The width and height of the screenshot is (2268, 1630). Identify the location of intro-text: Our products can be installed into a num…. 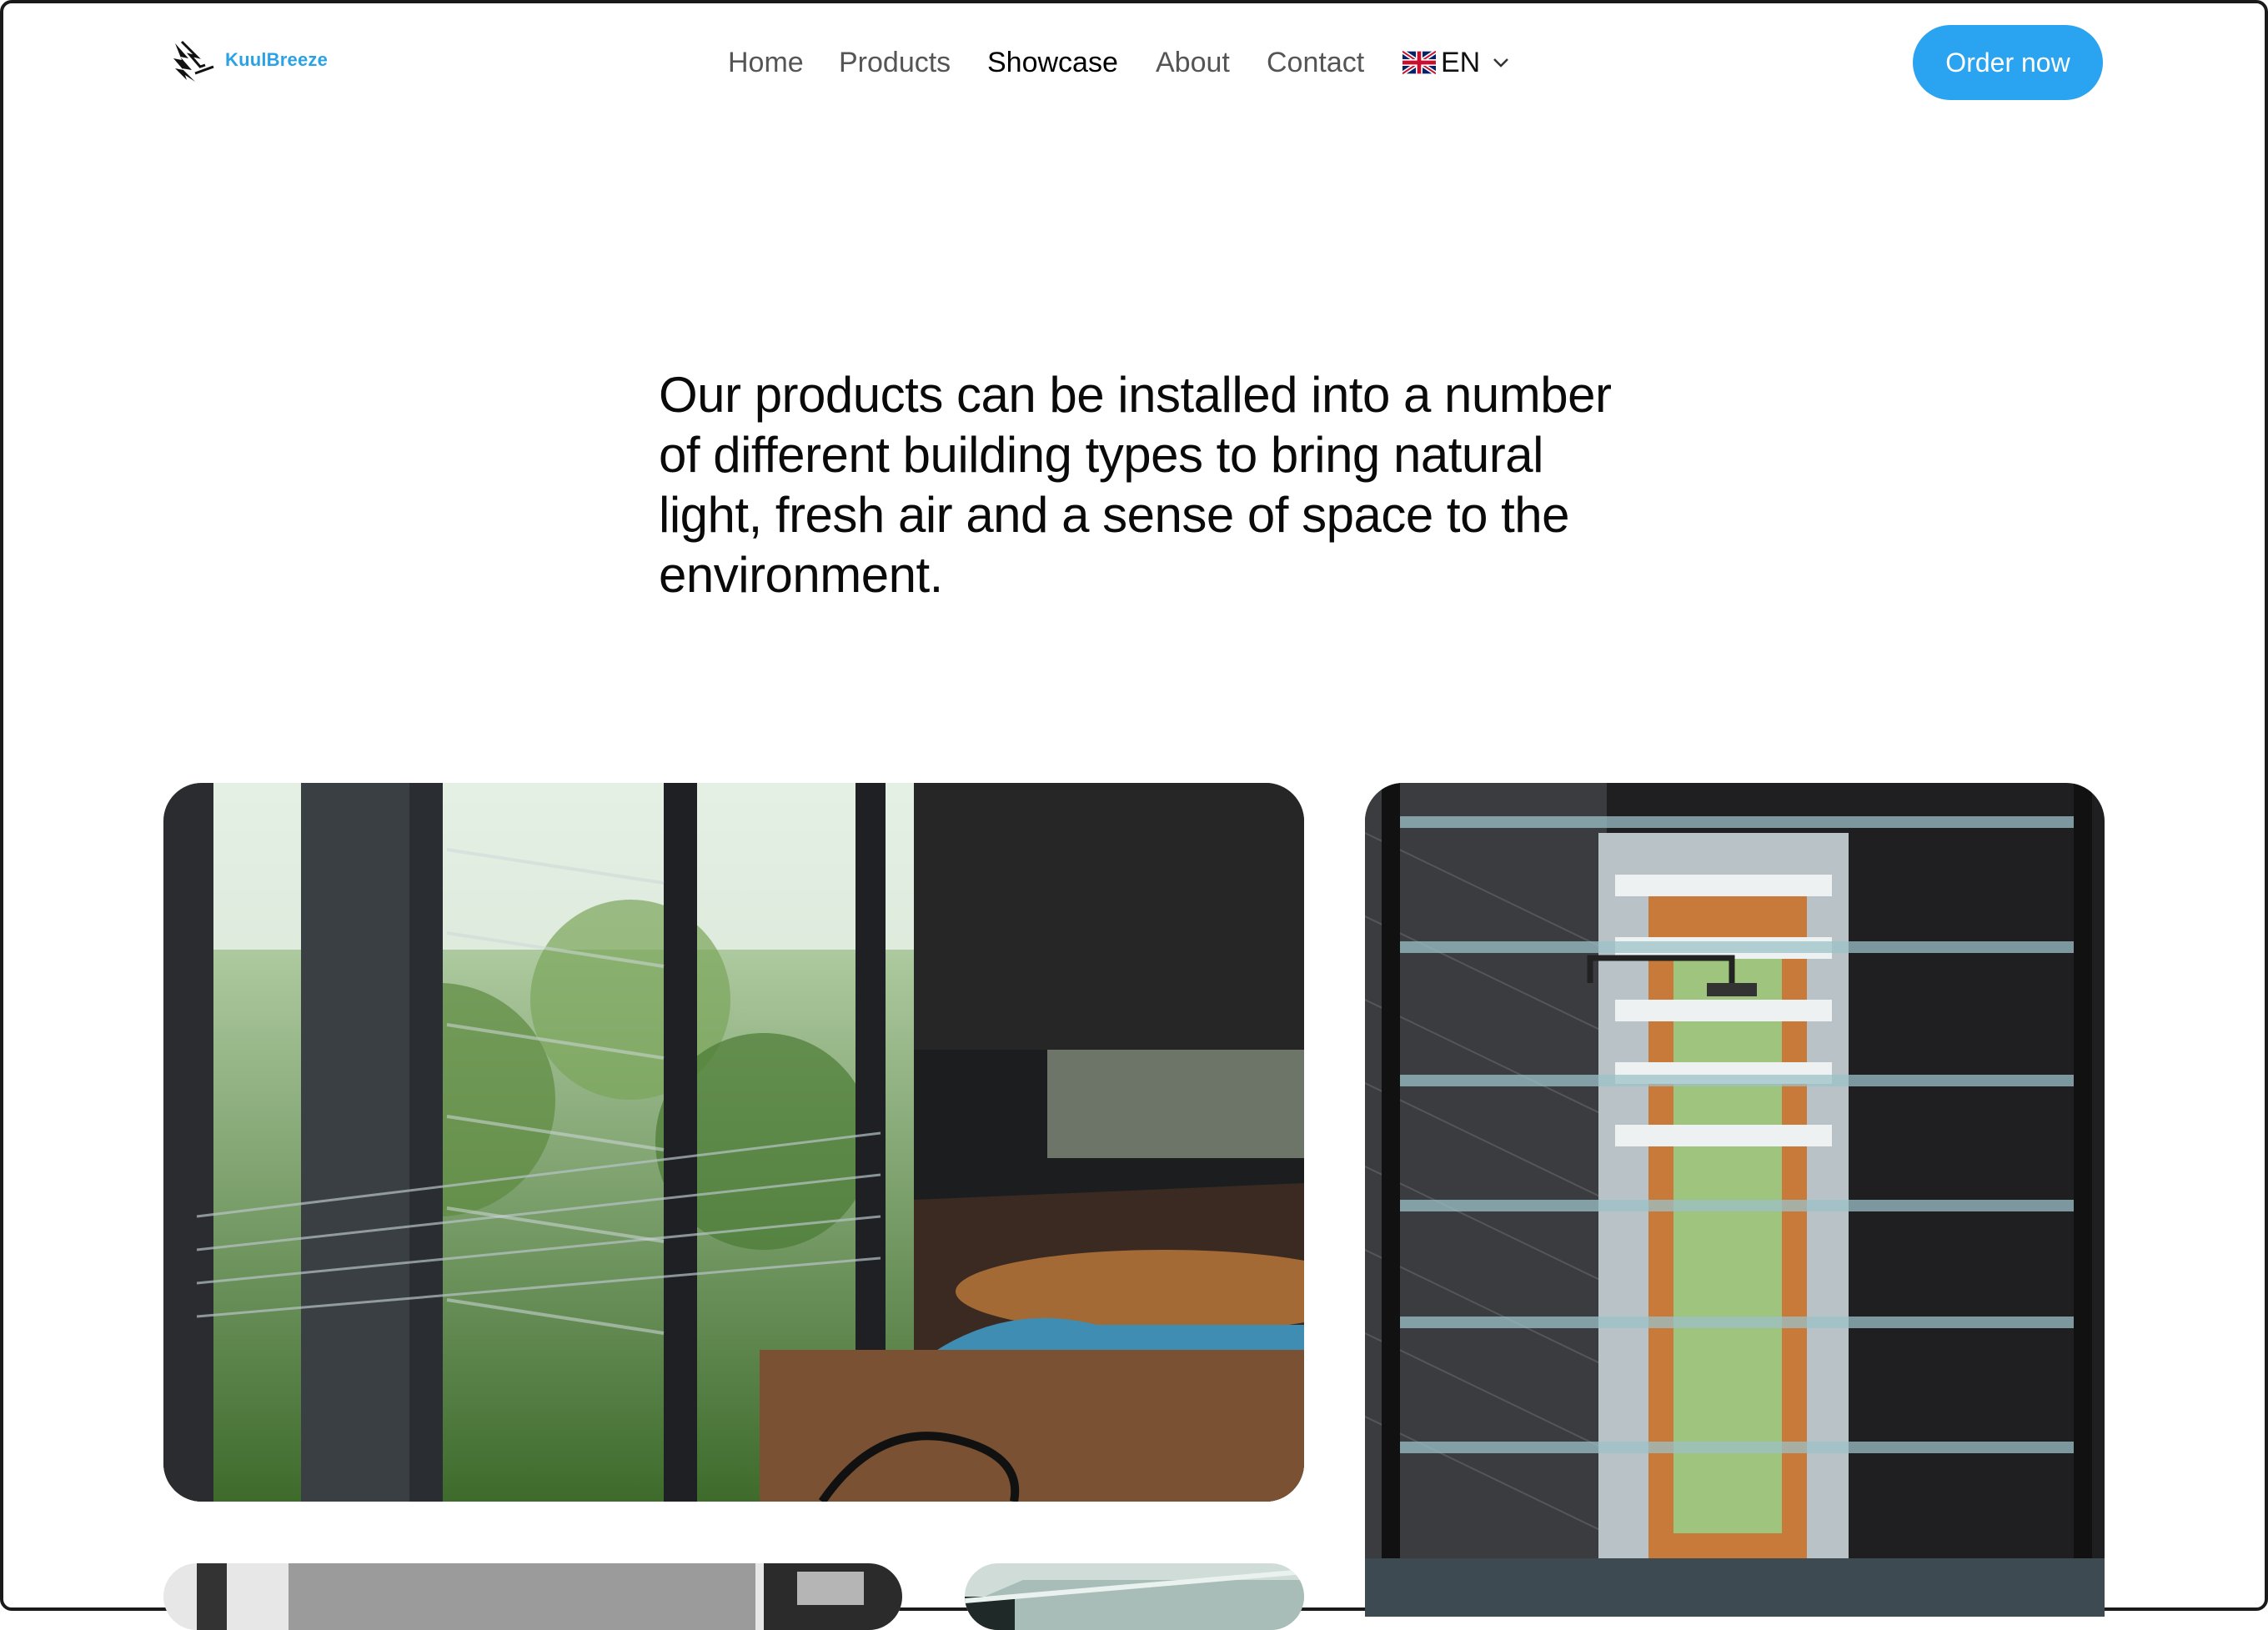
(1135, 485).